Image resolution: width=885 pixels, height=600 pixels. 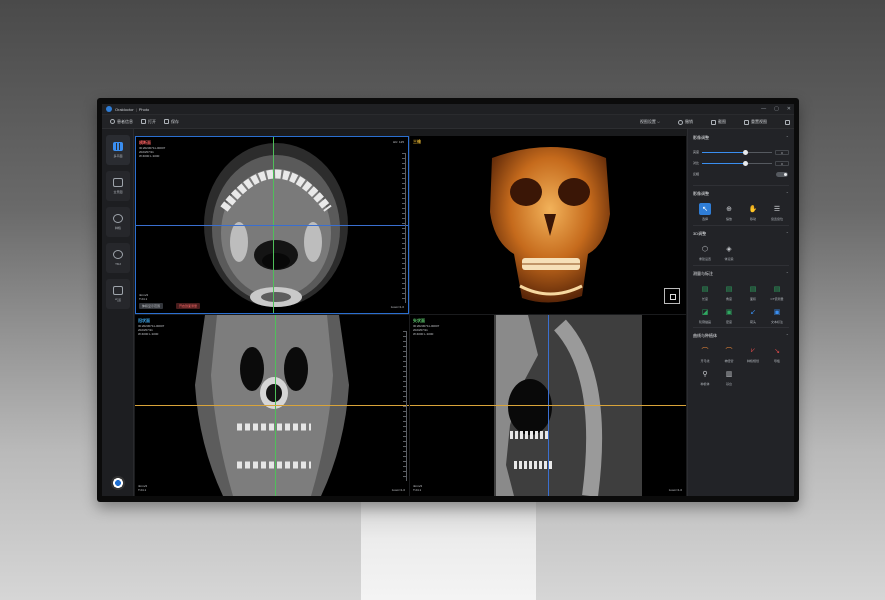 I want to click on length-icon: ▤, so click(x=705, y=289).